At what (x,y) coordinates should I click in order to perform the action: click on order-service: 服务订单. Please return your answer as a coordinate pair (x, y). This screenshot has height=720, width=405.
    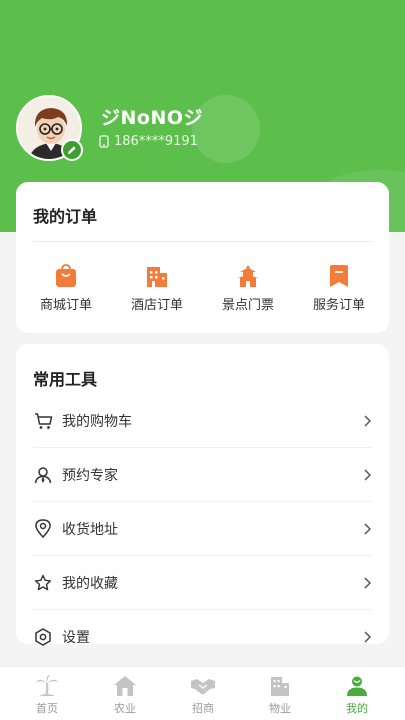
    Looking at the image, I should click on (339, 288).